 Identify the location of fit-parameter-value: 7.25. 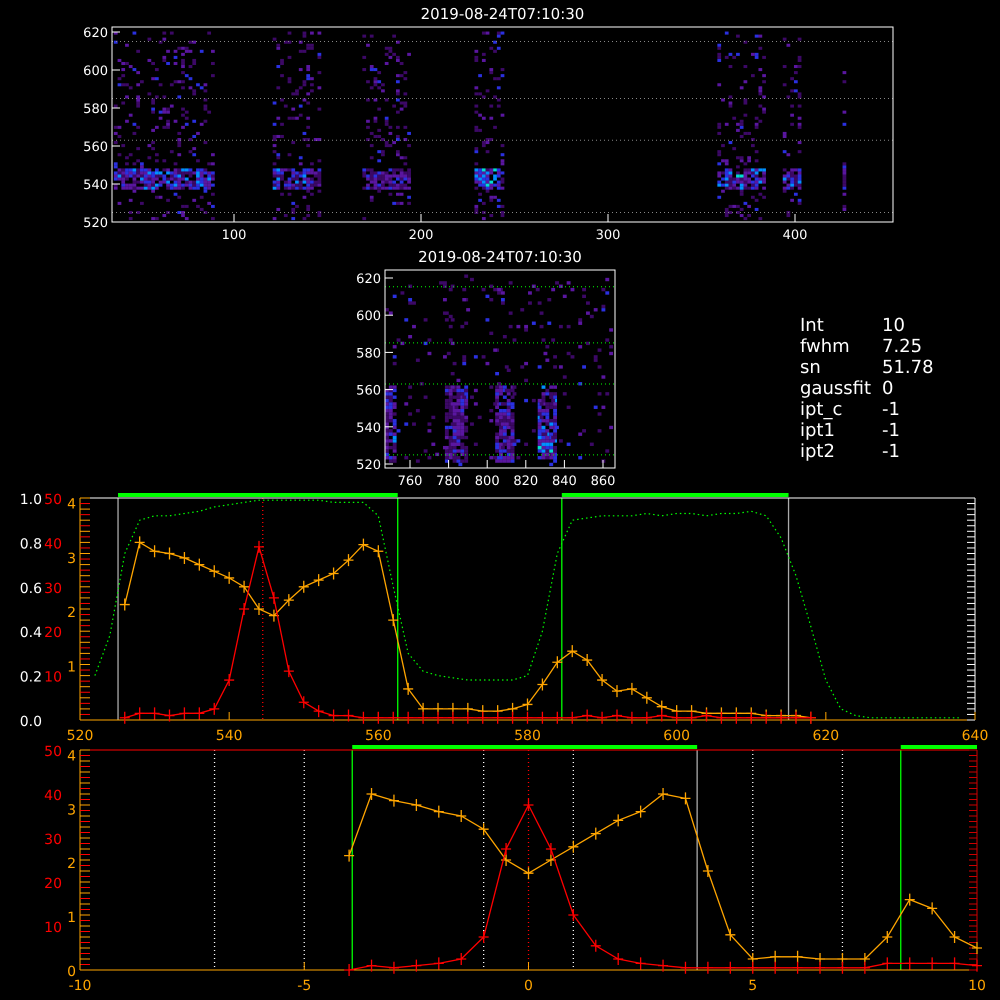
(902, 346).